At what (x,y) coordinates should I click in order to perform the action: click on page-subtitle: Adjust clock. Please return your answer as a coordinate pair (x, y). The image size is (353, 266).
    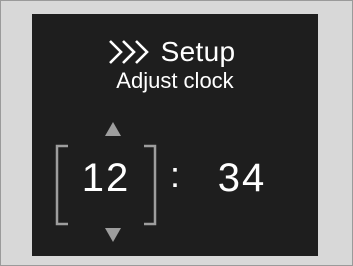
    Looking at the image, I should click on (175, 80).